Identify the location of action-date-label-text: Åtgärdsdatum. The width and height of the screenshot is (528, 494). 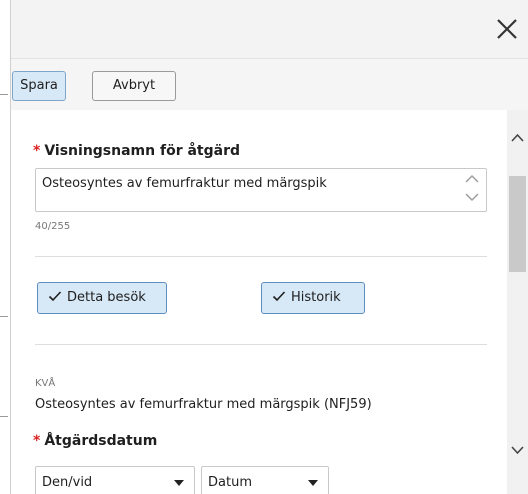
(101, 441).